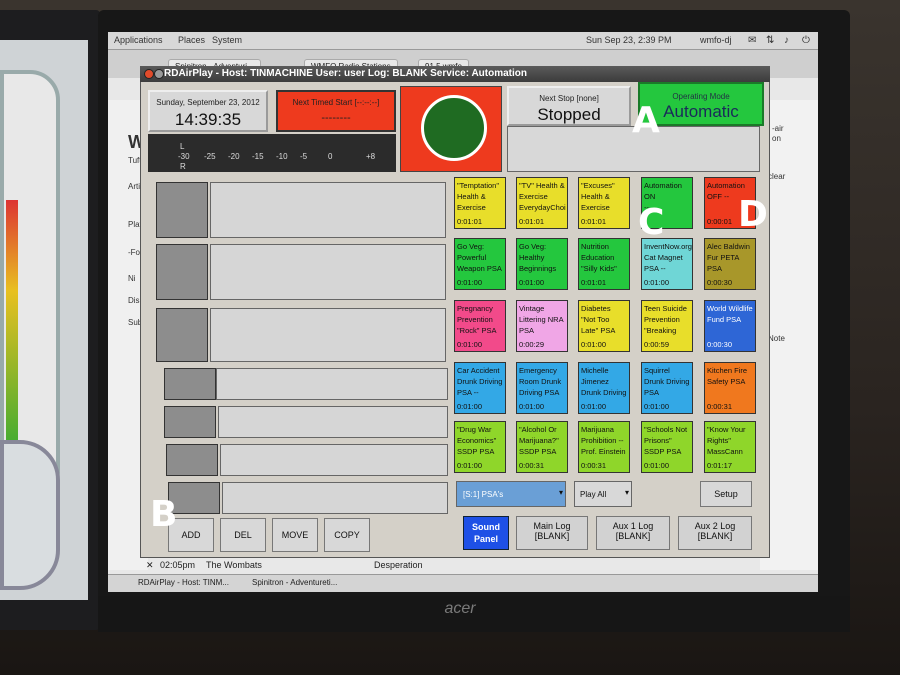 The image size is (900, 675). Describe the element at coordinates (475, 319) in the screenshot. I see `cart-title-line: Prevention` at that location.